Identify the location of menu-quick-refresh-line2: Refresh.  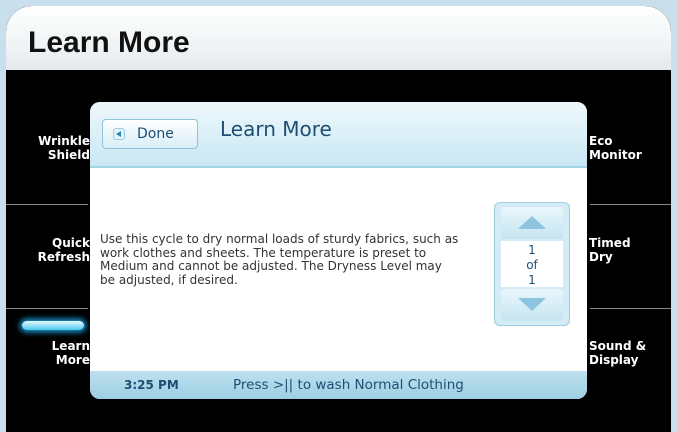
(63, 257).